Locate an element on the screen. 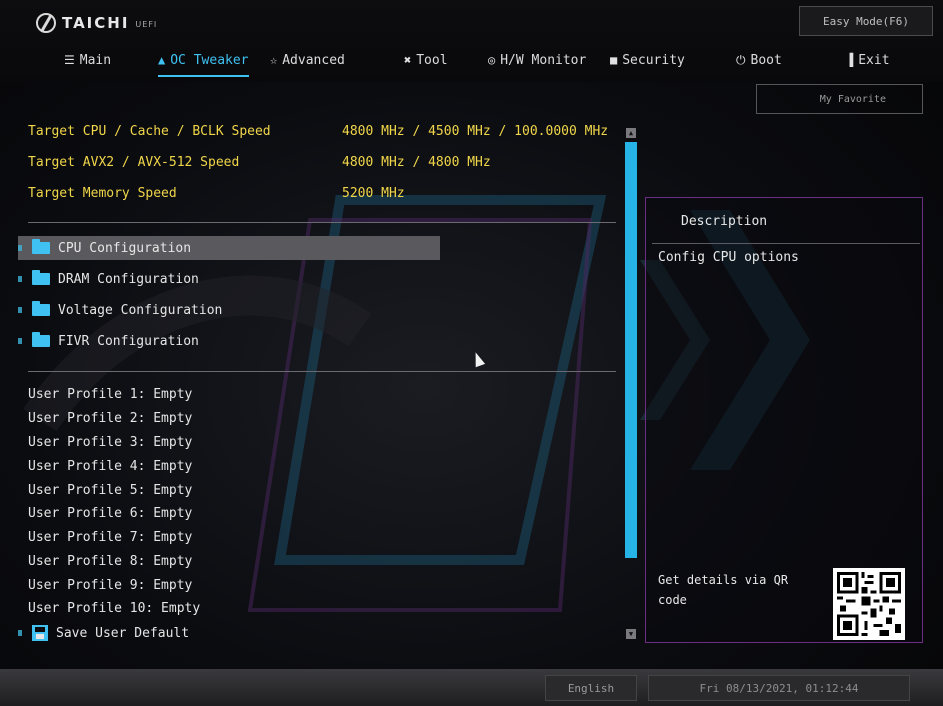 The height and width of the screenshot is (706, 943). tab-advanced: ☆ Advanced is located at coordinates (307, 60).